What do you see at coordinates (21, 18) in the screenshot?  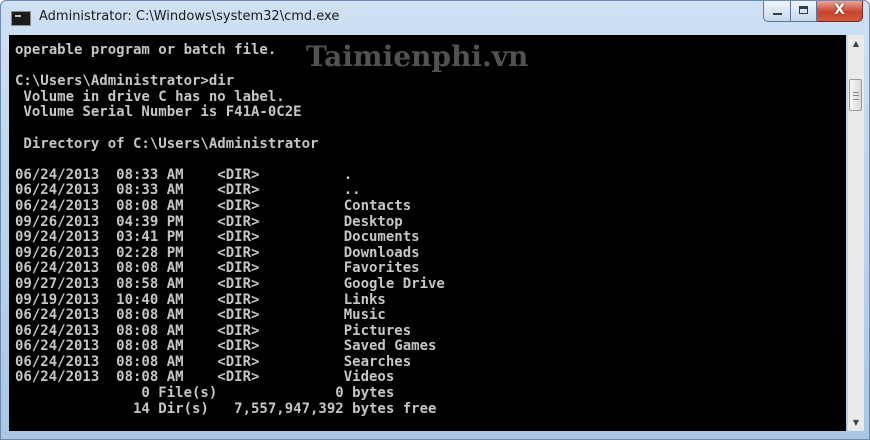 I see `cmd-icon` at bounding box center [21, 18].